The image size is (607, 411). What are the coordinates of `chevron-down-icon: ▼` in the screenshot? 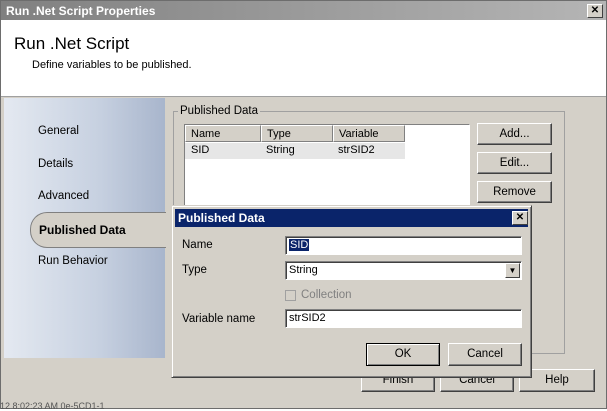 It's located at (512, 270).